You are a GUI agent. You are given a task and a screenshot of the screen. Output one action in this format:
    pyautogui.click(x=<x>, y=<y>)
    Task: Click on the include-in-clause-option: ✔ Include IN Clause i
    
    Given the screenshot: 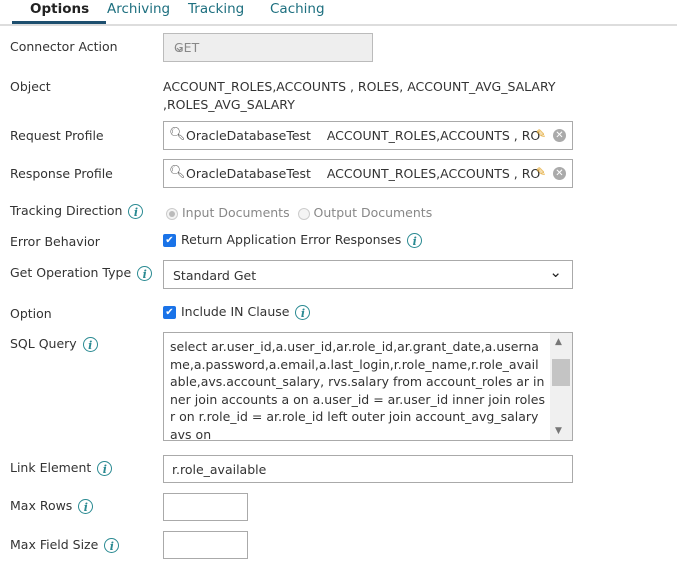 What is the action you would take?
    pyautogui.click(x=237, y=312)
    